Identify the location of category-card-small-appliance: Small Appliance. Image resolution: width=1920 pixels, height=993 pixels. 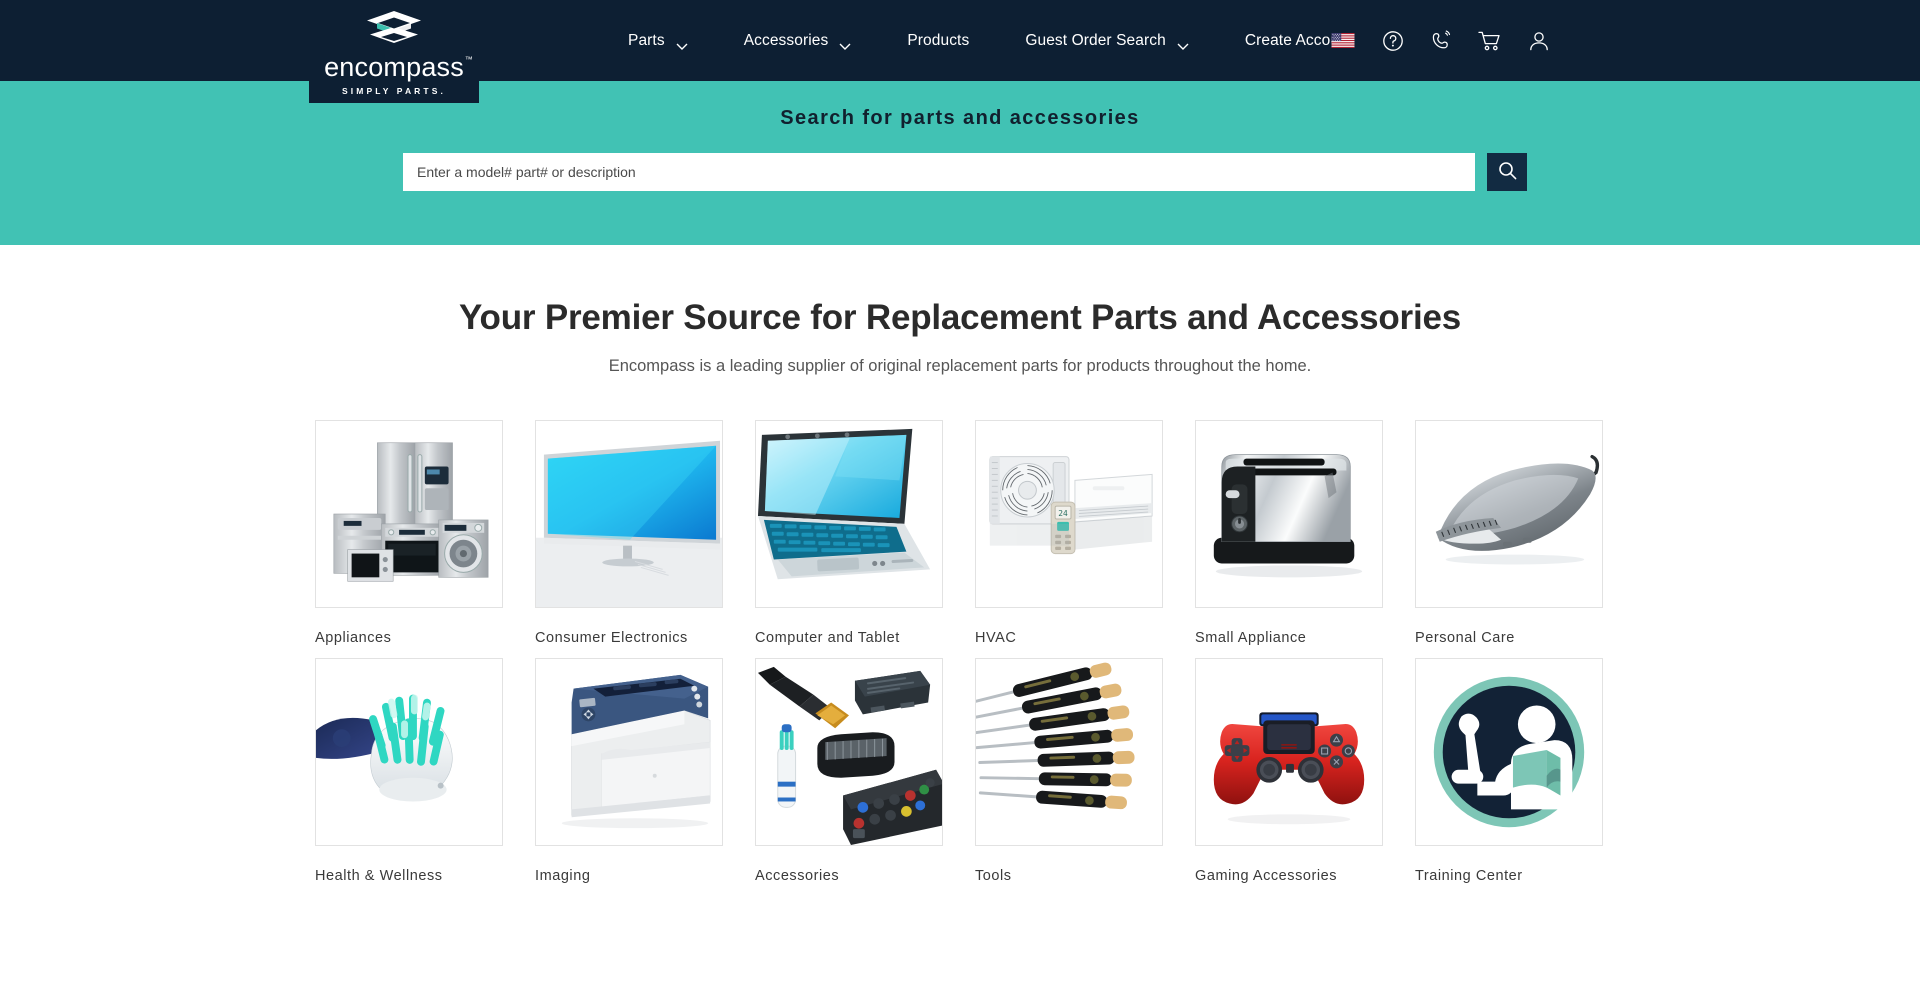
(1289, 533).